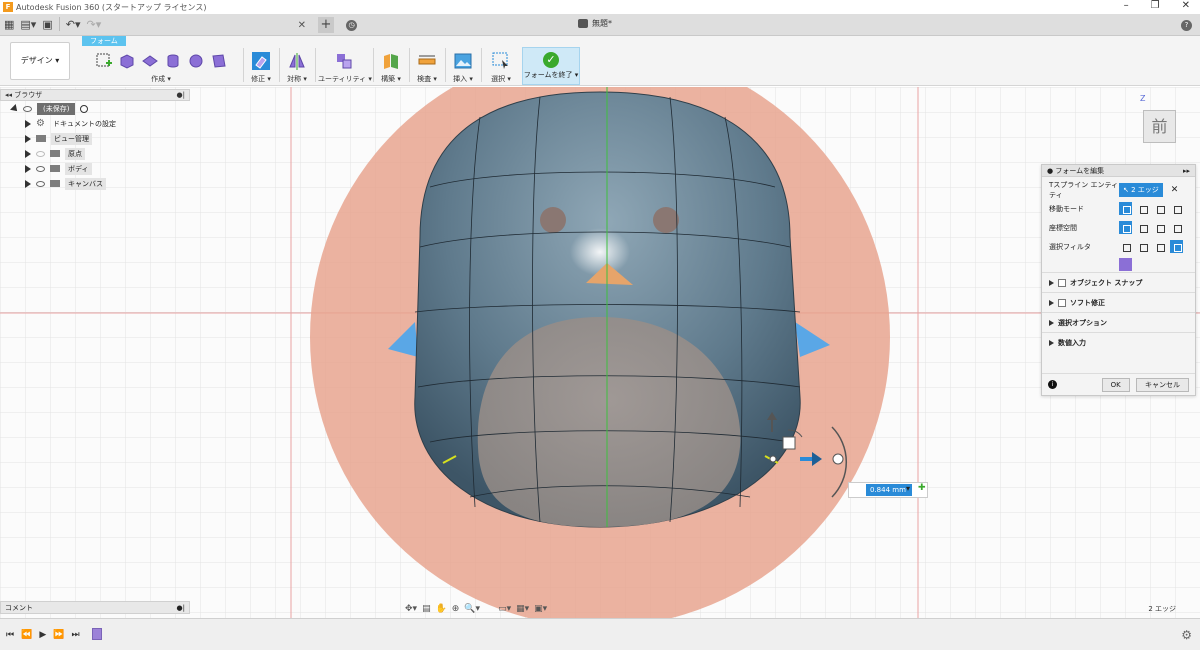 This screenshot has width=1200, height=650. I want to click on close-tab-icon: ✕, so click(302, 25).